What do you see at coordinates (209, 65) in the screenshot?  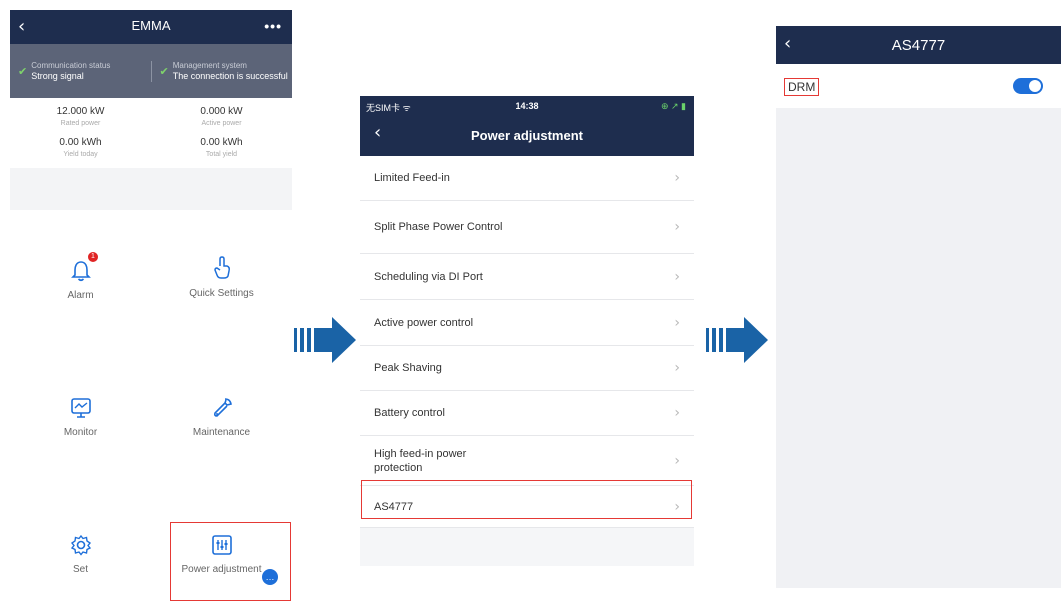 I see `status-caption: Management system` at bounding box center [209, 65].